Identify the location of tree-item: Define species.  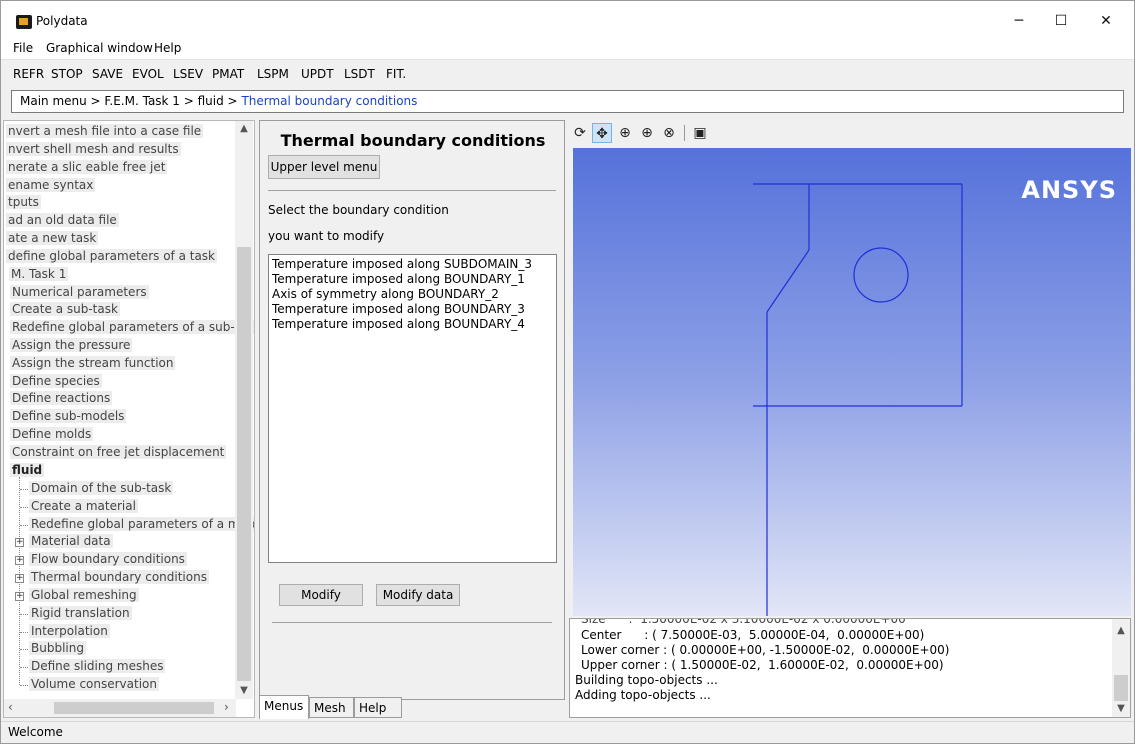
(56, 382).